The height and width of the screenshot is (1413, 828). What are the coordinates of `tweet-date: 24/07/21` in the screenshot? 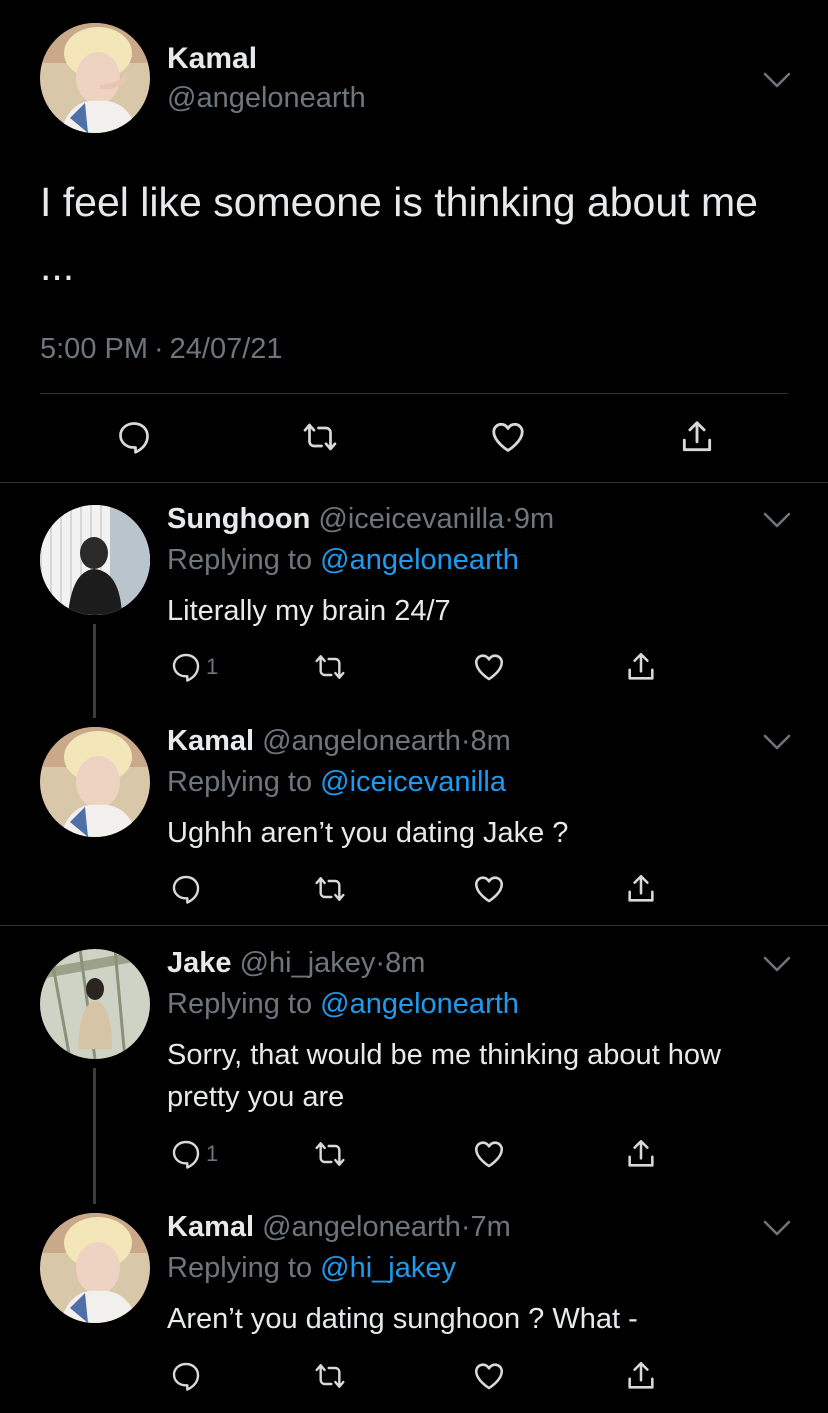 It's located at (226, 349).